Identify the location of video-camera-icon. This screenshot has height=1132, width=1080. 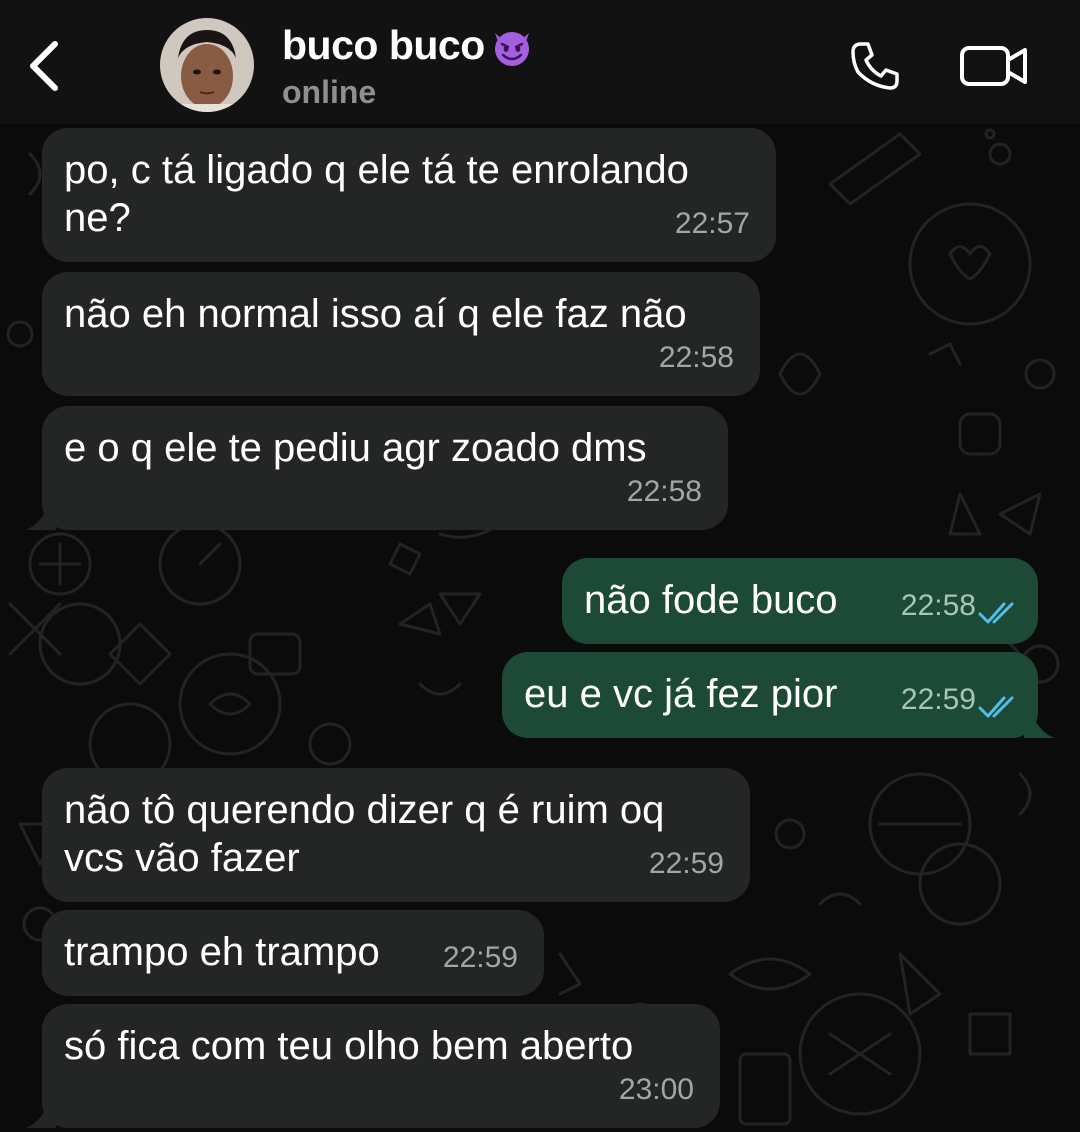
(993, 66).